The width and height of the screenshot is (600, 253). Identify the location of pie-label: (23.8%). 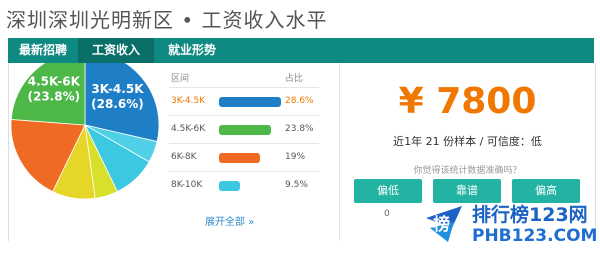
(53, 96).